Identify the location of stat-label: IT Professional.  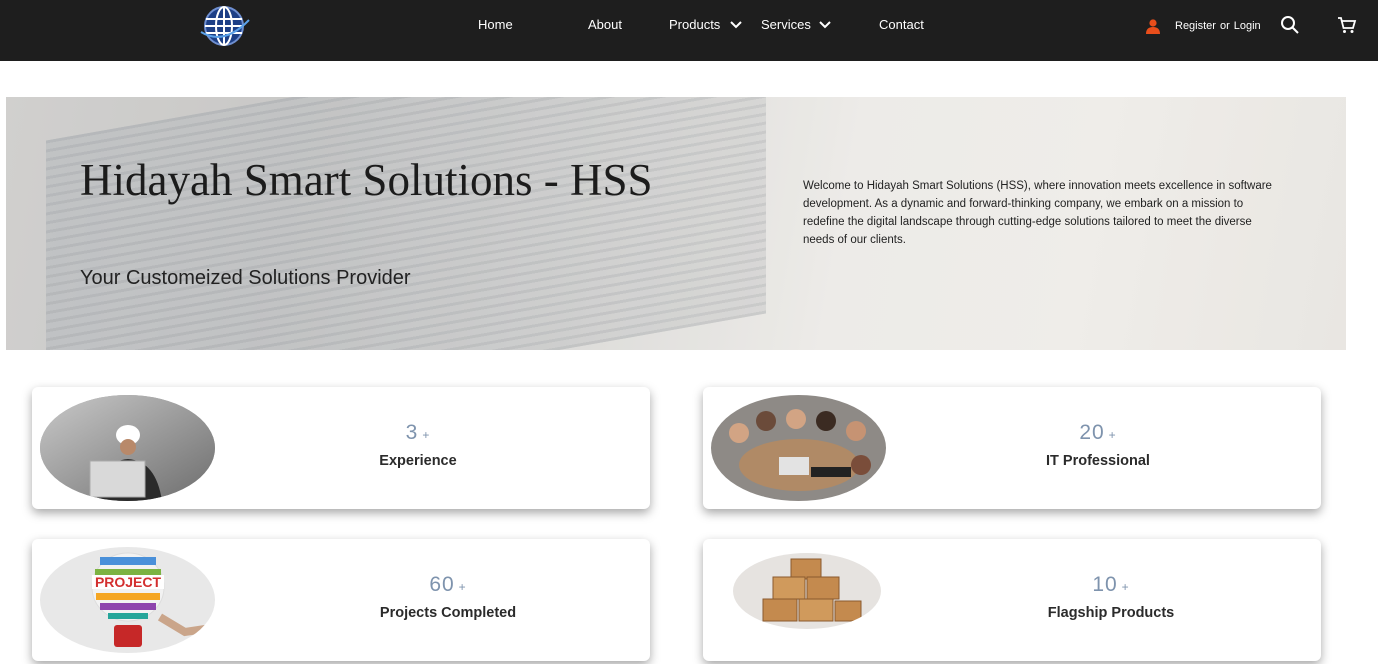
(1098, 461).